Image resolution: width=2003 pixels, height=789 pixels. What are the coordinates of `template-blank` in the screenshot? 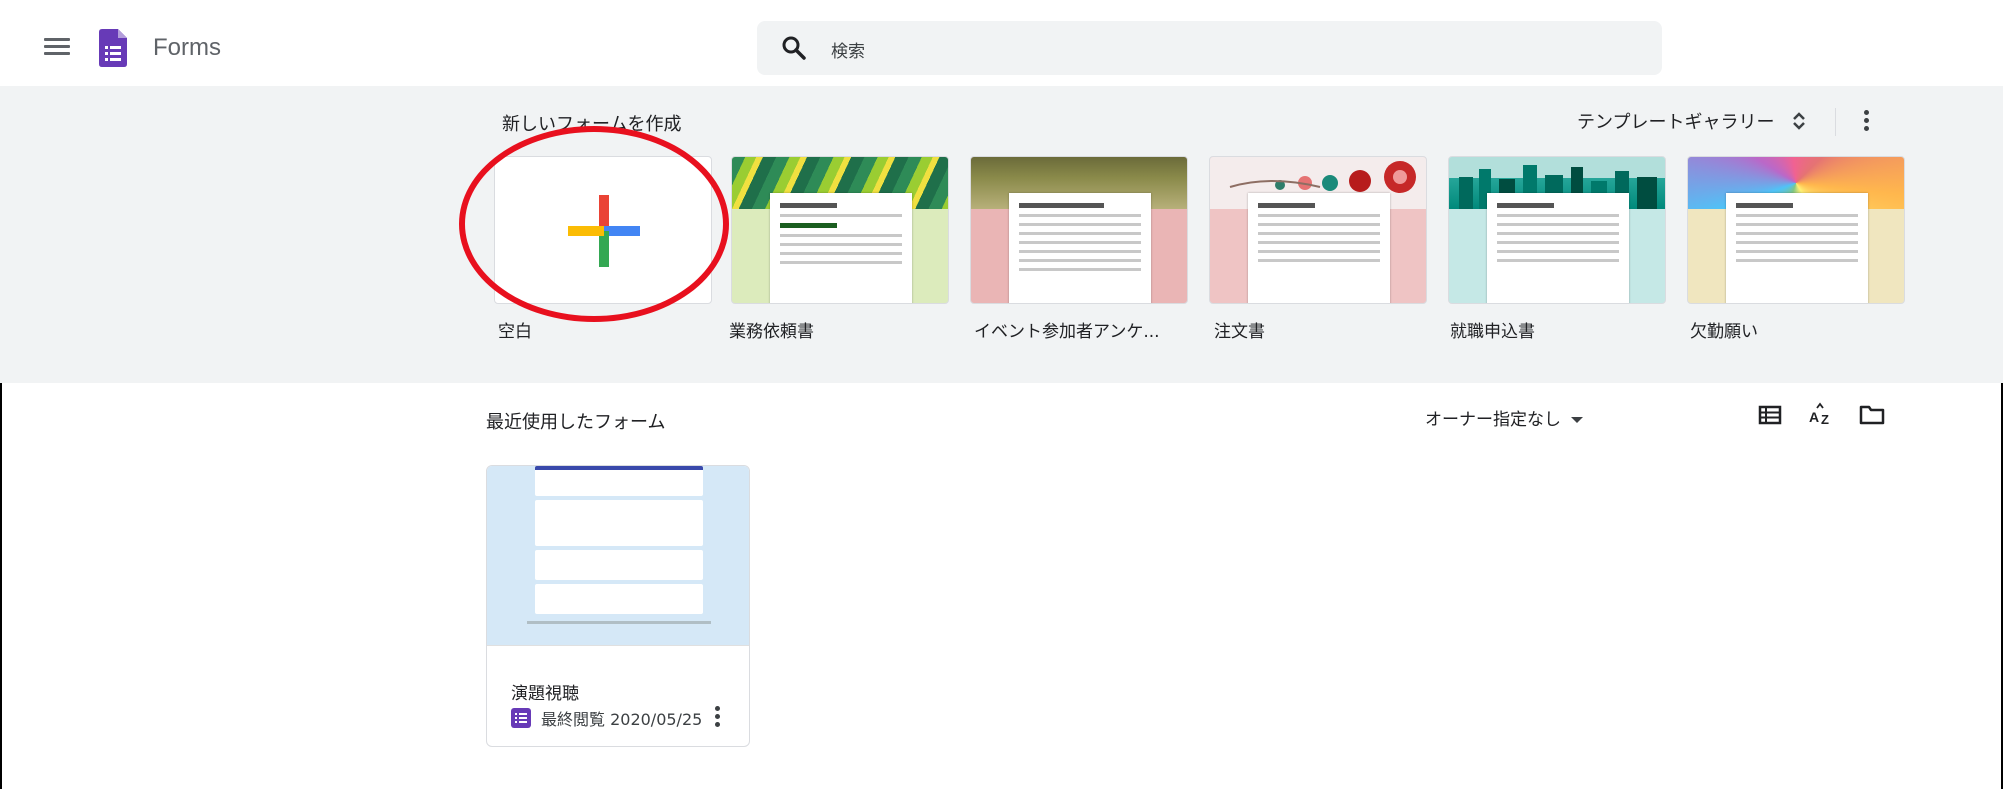 It's located at (603, 230).